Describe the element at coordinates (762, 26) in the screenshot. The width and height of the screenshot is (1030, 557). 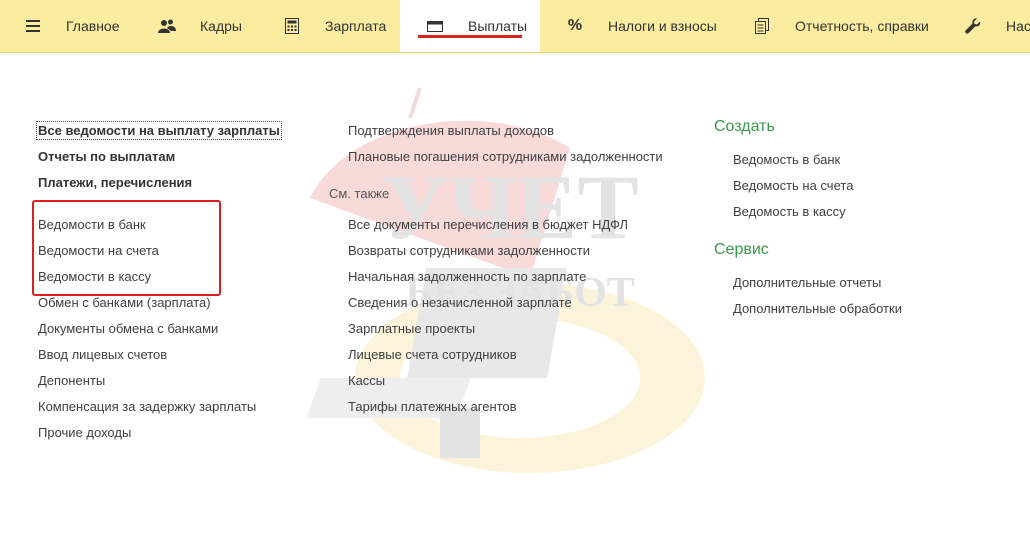
I see `reports-icon` at that location.